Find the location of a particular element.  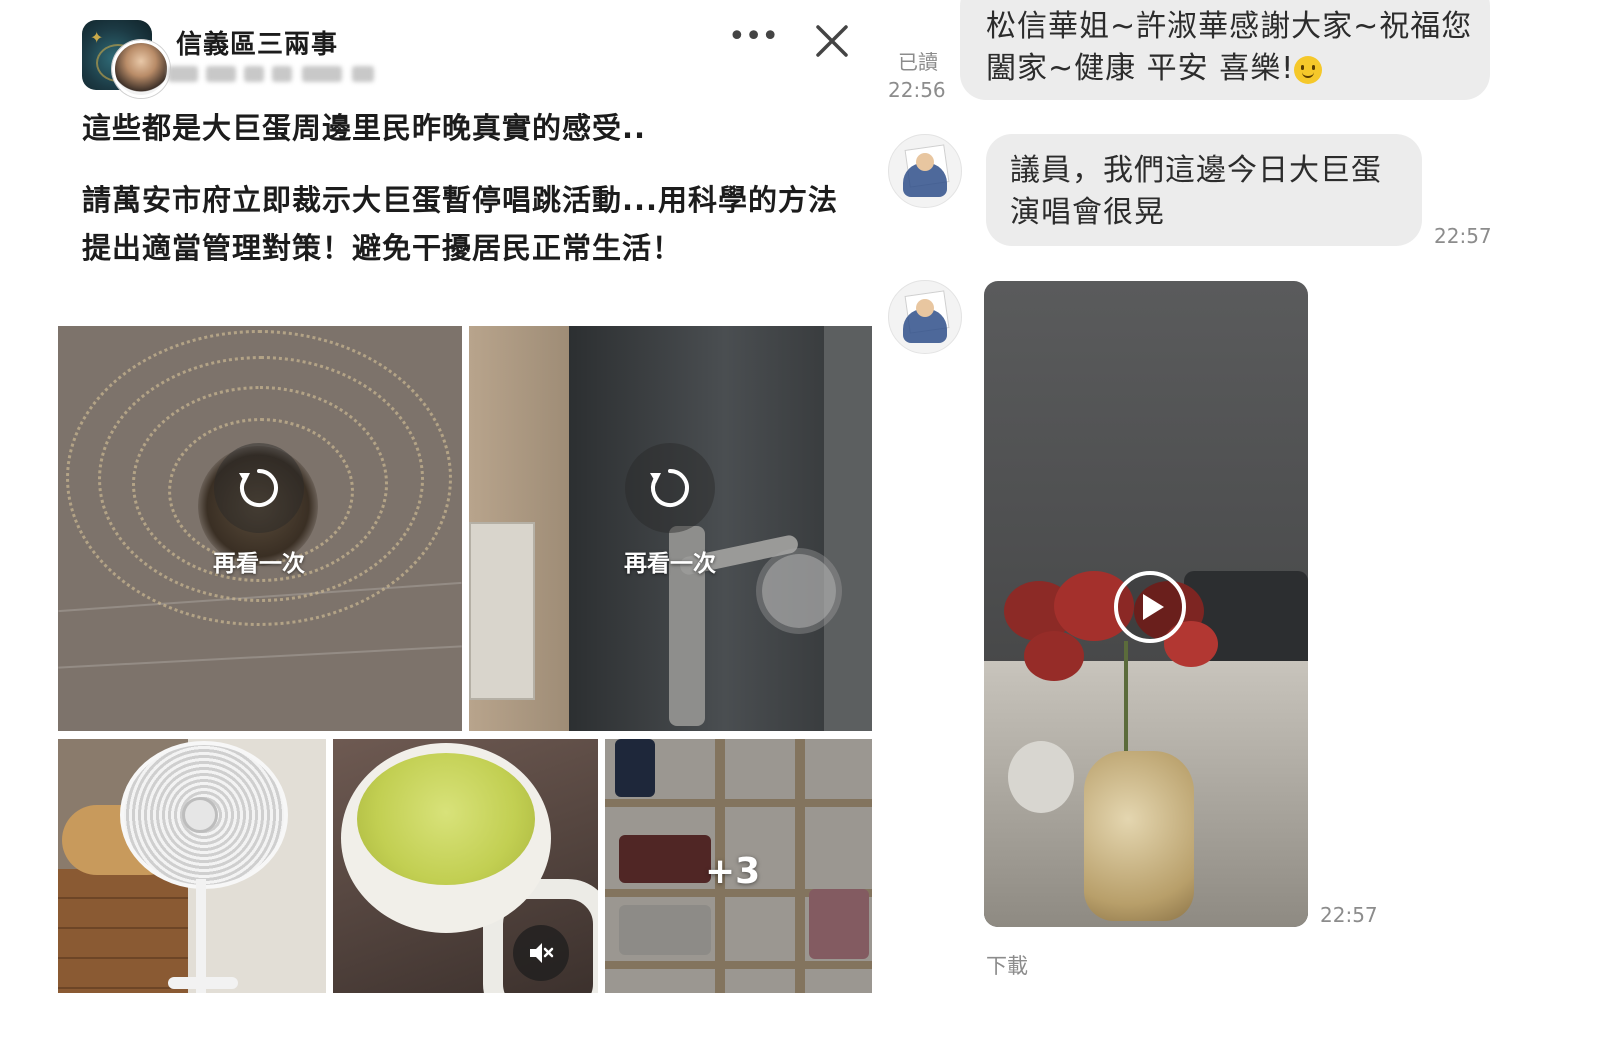

play-button is located at coordinates (1150, 607).